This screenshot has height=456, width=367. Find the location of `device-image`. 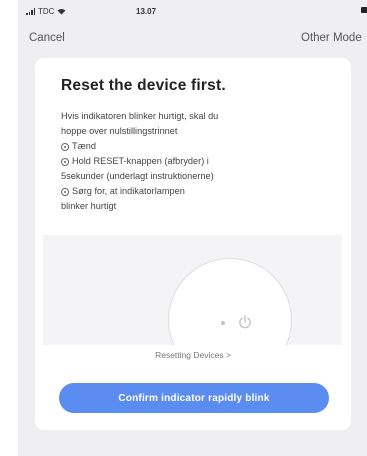

device-image is located at coordinates (230, 301).